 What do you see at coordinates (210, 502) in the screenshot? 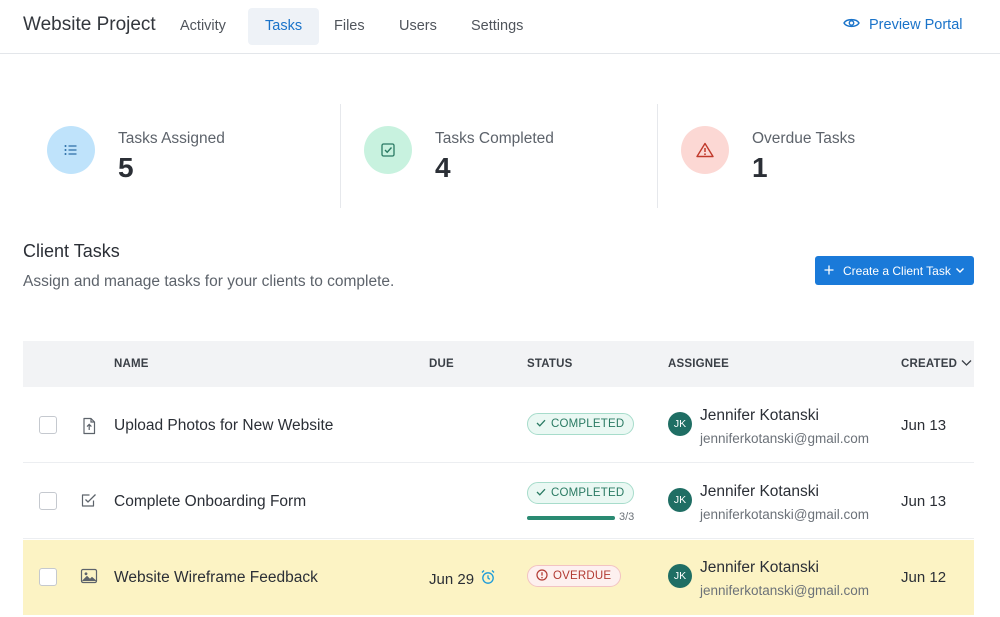
I see `task-name: Complete Onboarding Form` at bounding box center [210, 502].